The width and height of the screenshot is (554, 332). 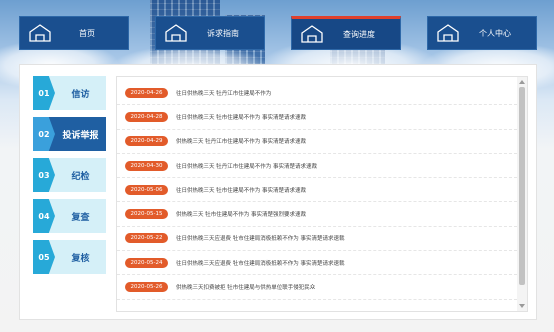 I want to click on side-item-number: 05, so click(x=44, y=257).